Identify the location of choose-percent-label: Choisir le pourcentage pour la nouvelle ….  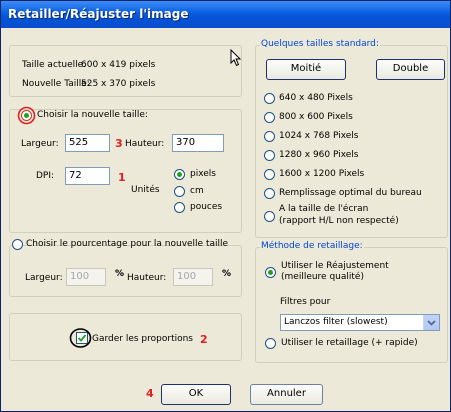
(127, 244).